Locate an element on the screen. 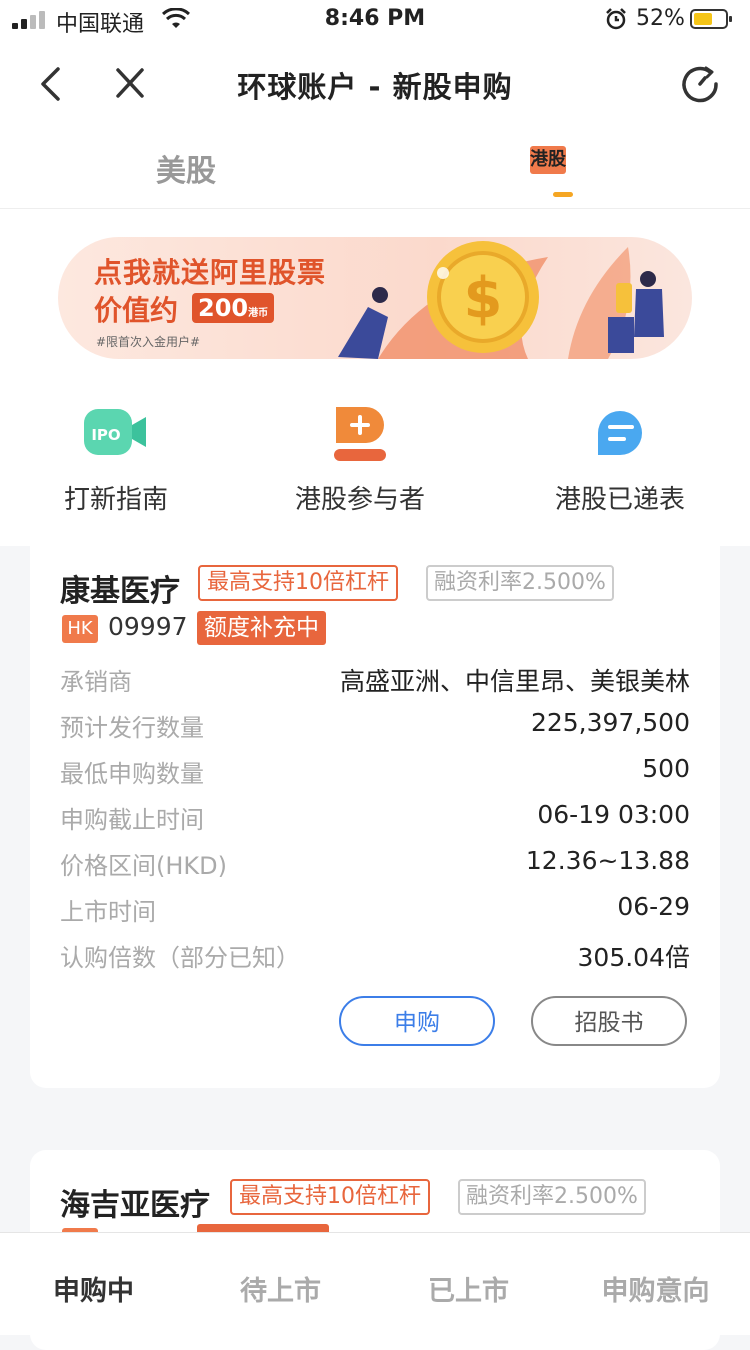 The width and height of the screenshot is (750, 1350). info-row-min-lot: 最低申购数量 500 is located at coordinates (375, 774).